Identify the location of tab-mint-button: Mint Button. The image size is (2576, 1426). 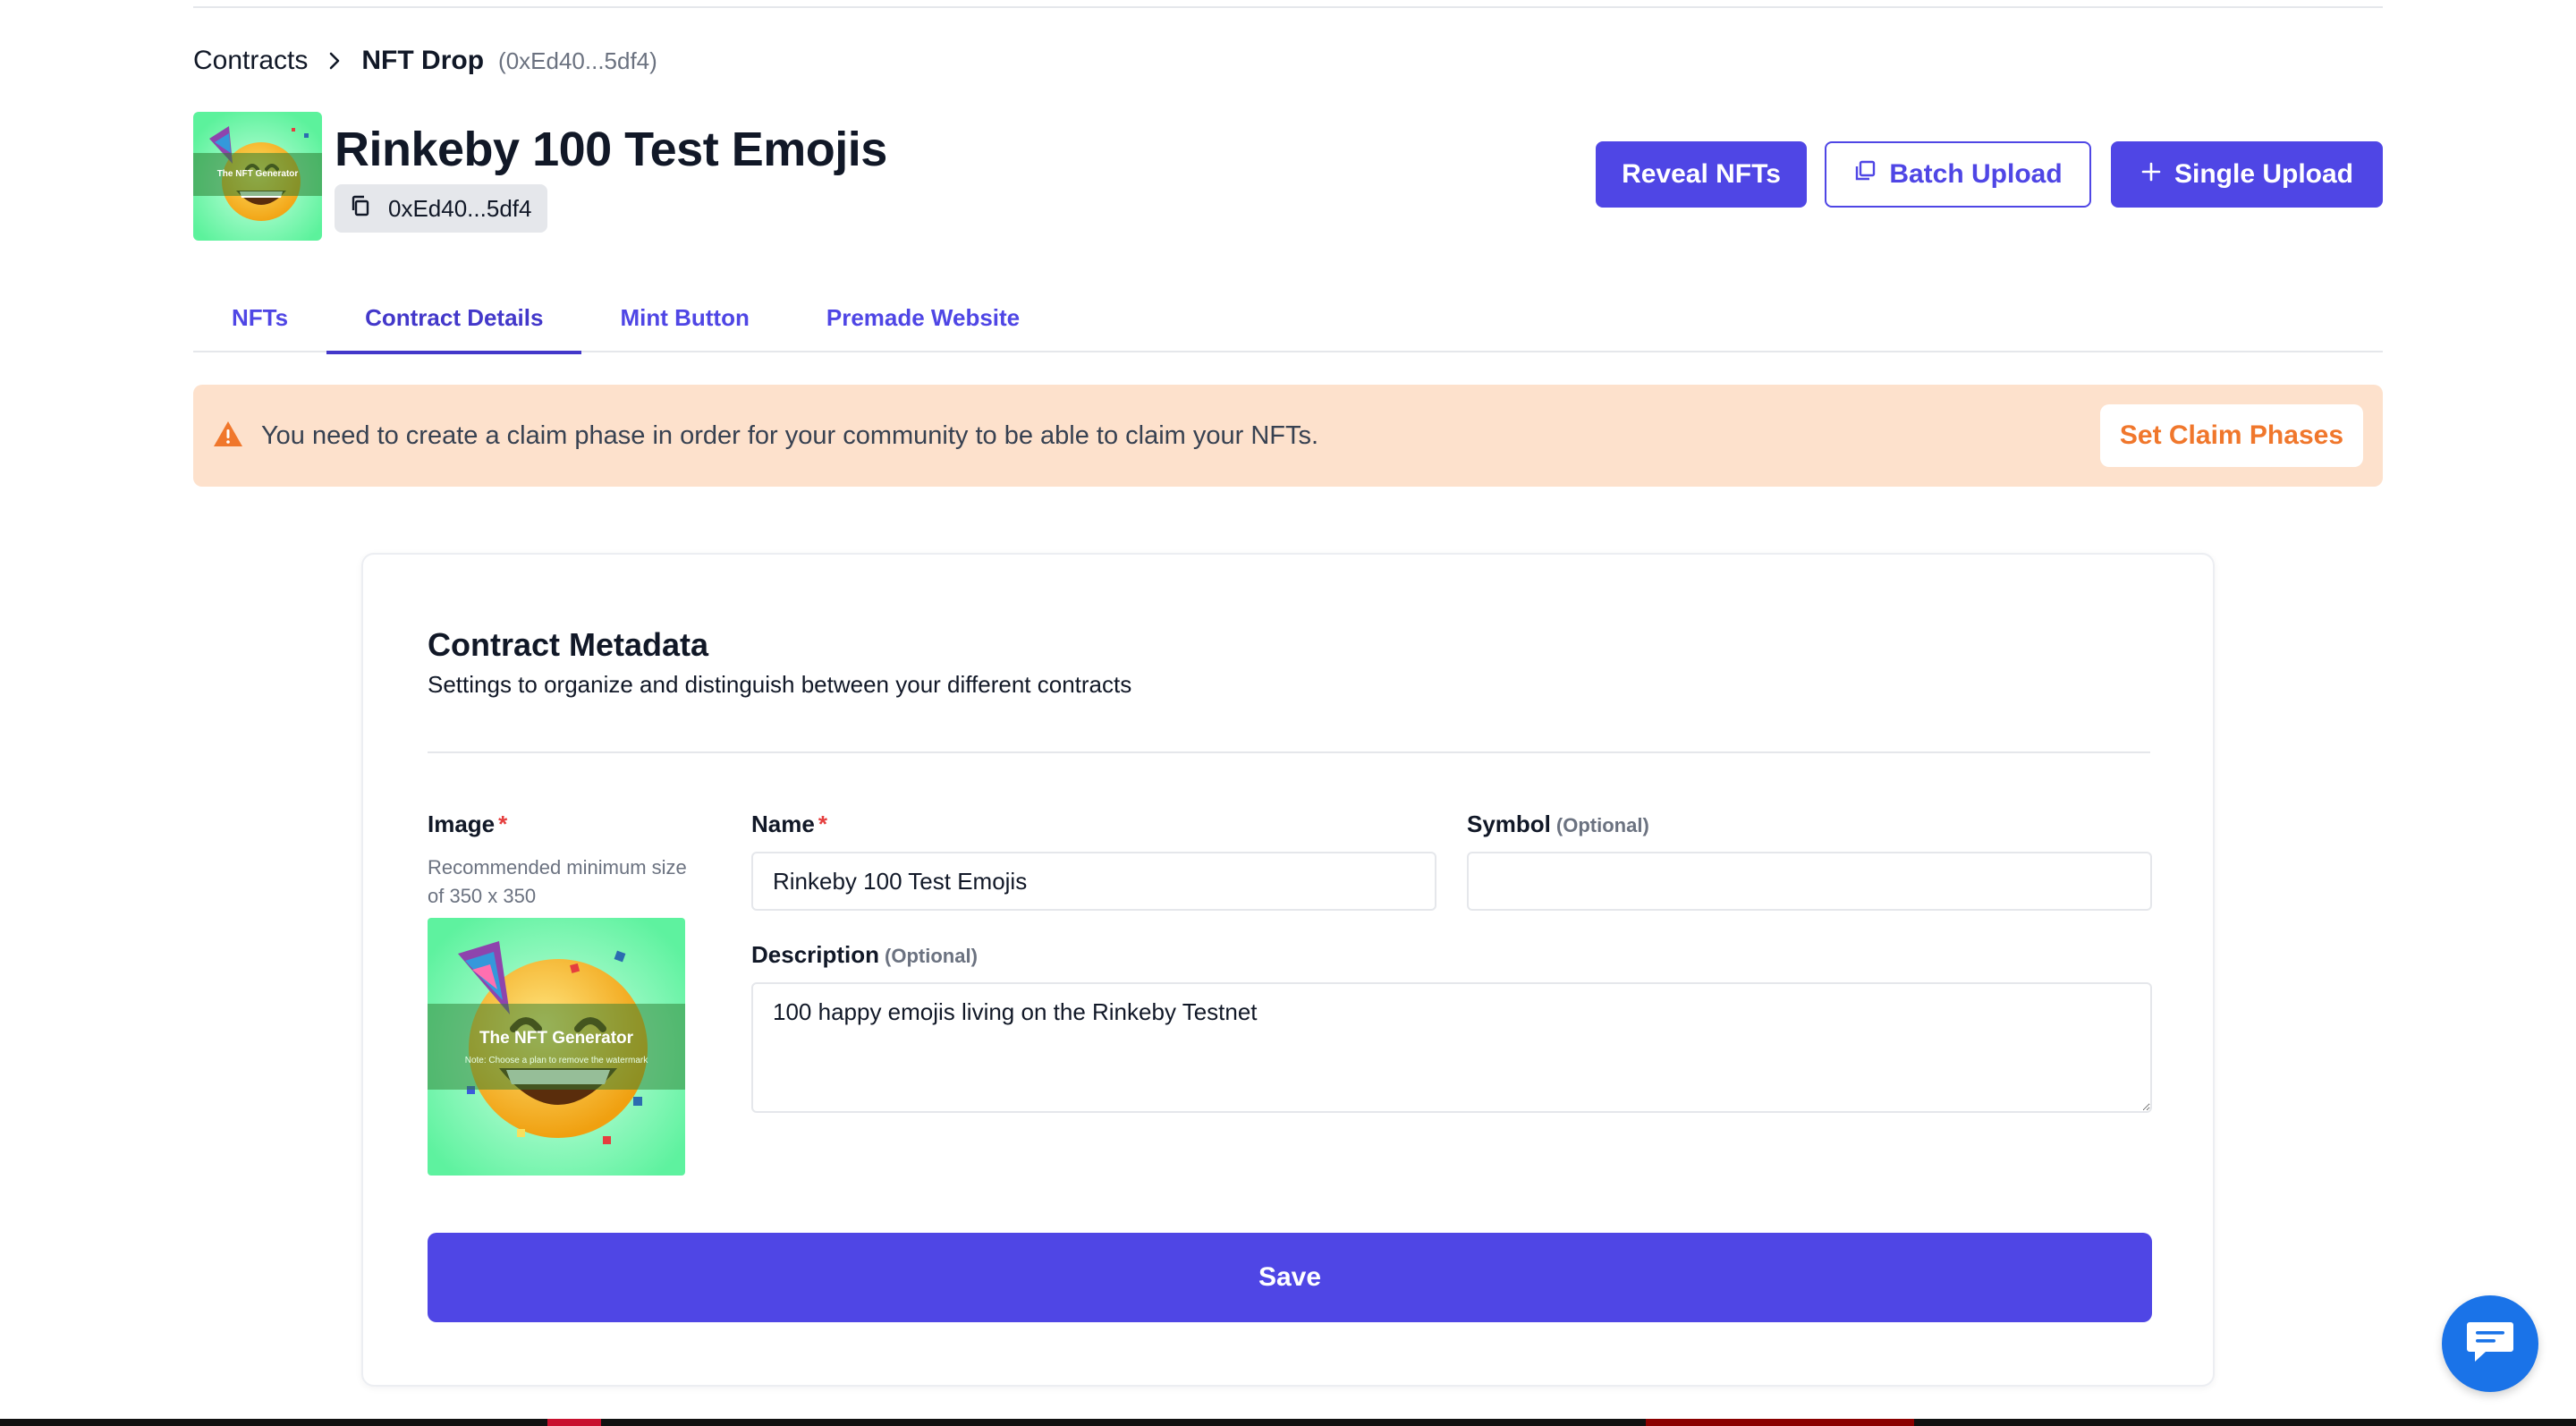
(684, 318).